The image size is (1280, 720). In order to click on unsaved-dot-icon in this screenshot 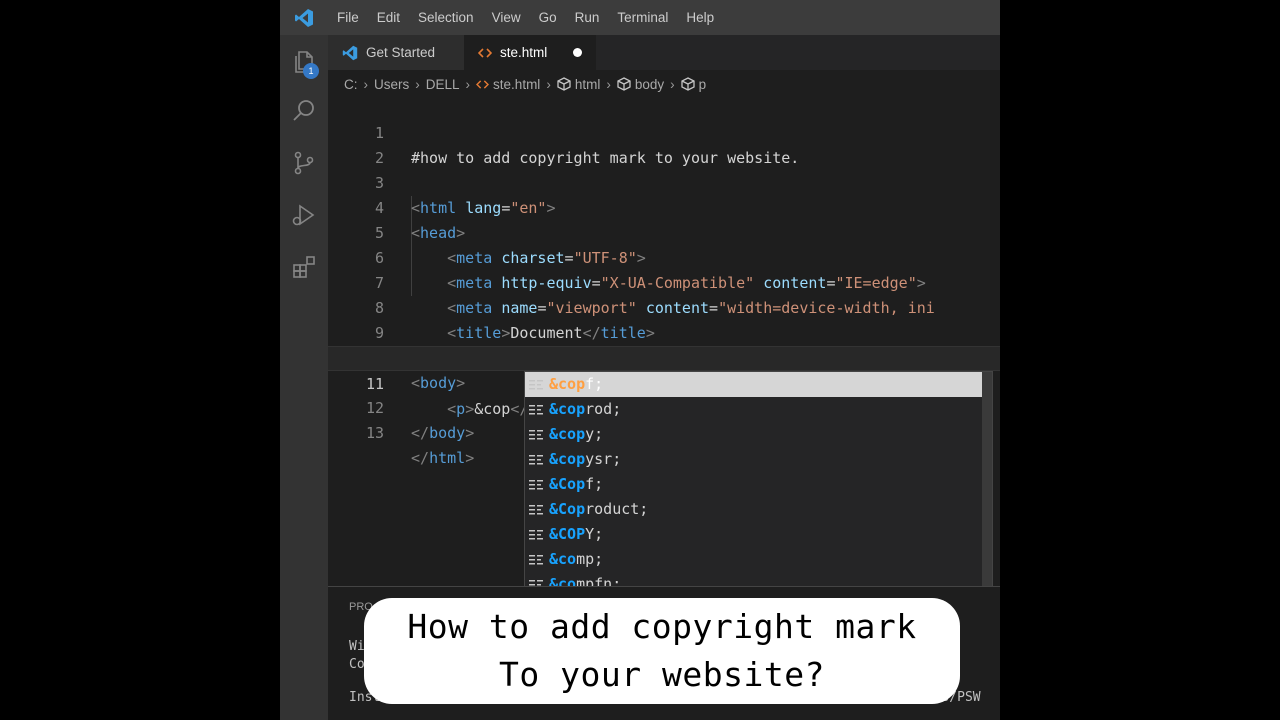, I will do `click(577, 52)`.